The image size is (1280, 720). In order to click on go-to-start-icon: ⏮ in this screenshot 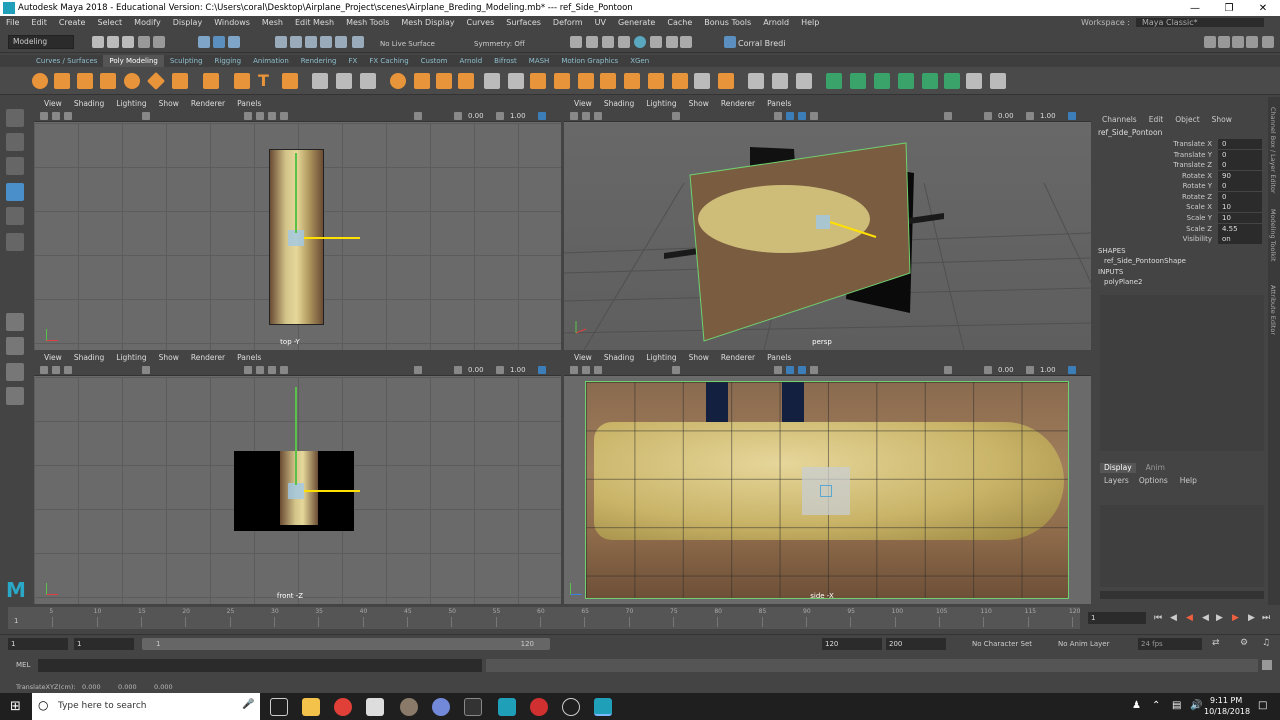, I will do `click(1158, 618)`.